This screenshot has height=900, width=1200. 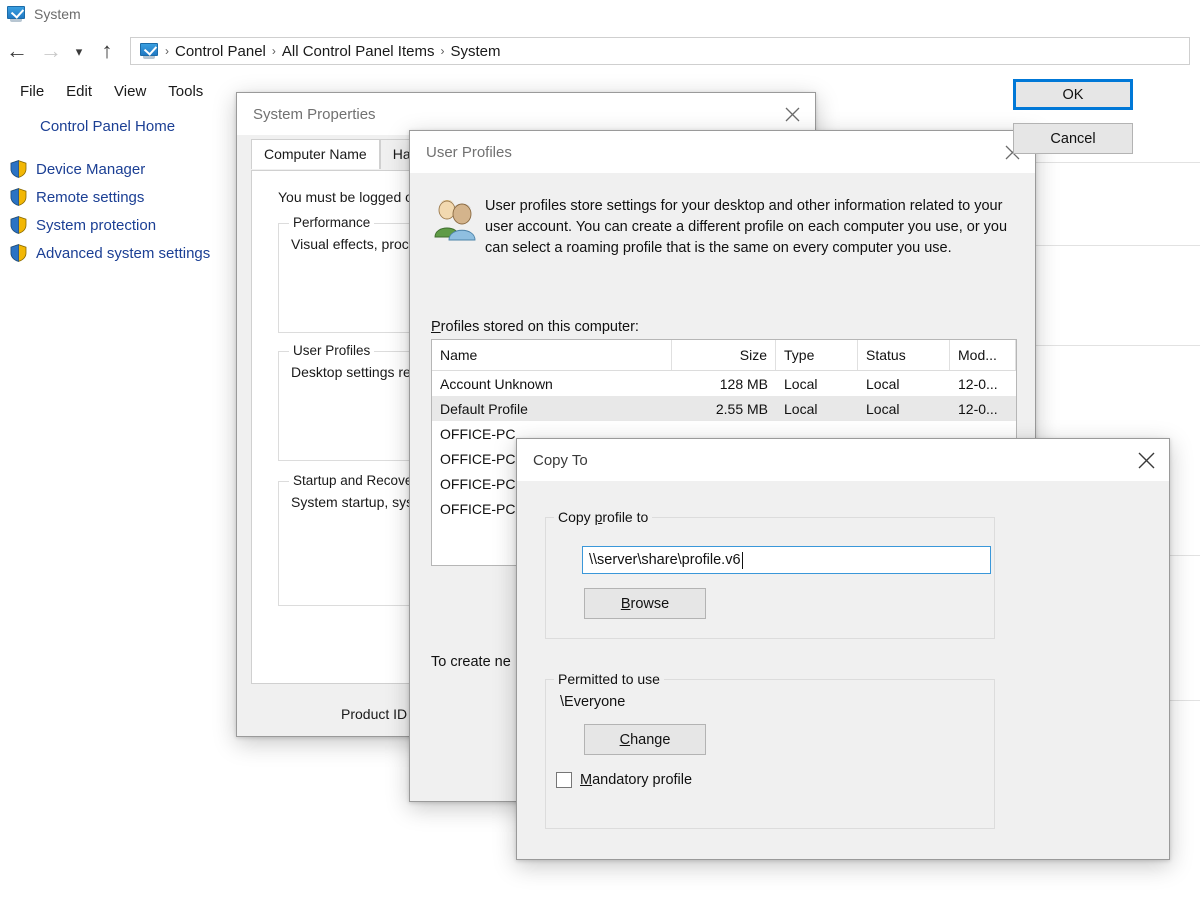 What do you see at coordinates (904, 355) in the screenshot?
I see `column-header-status: Status` at bounding box center [904, 355].